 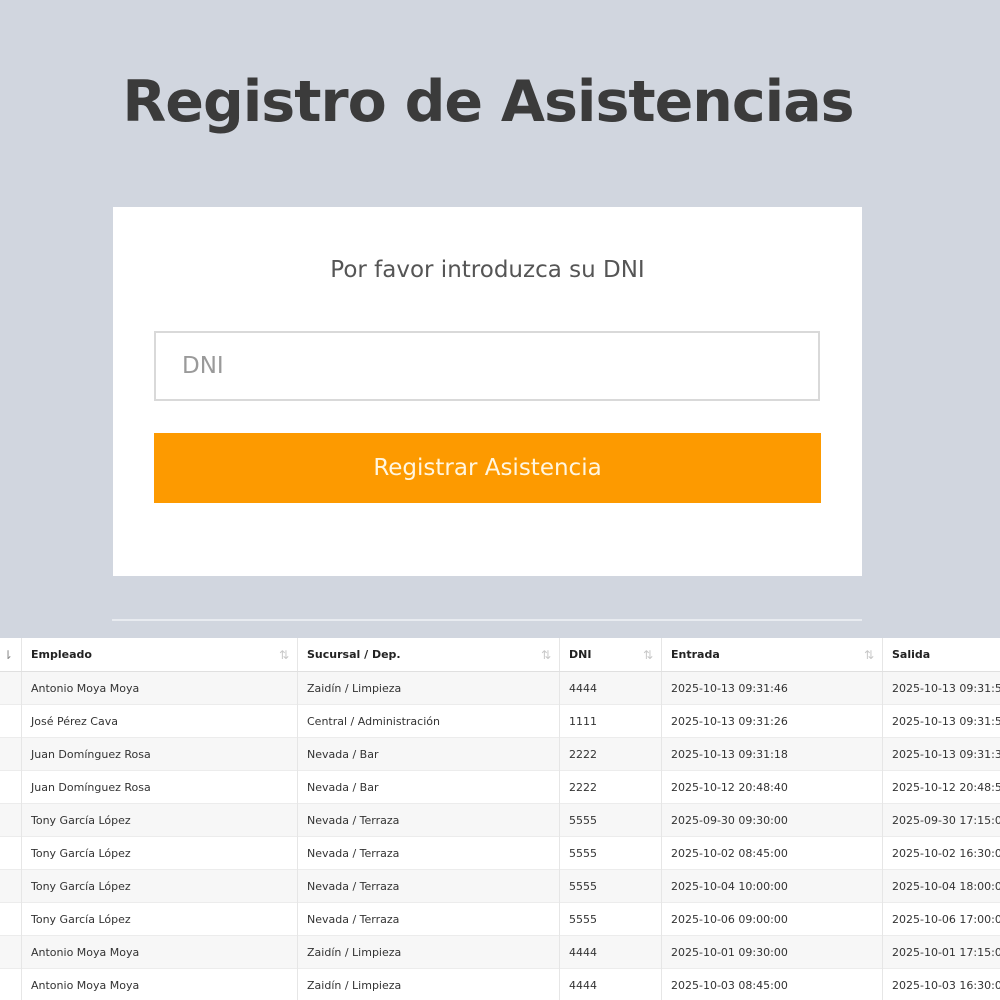 I want to click on divider, so click(x=487, y=620).